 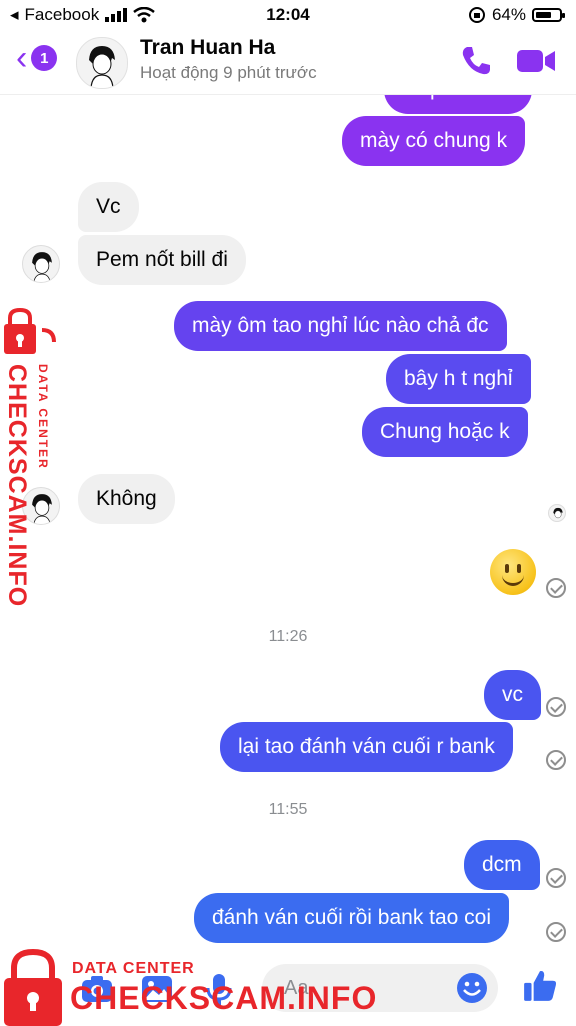 What do you see at coordinates (476, 15) in the screenshot?
I see `orientation-lock-icon` at bounding box center [476, 15].